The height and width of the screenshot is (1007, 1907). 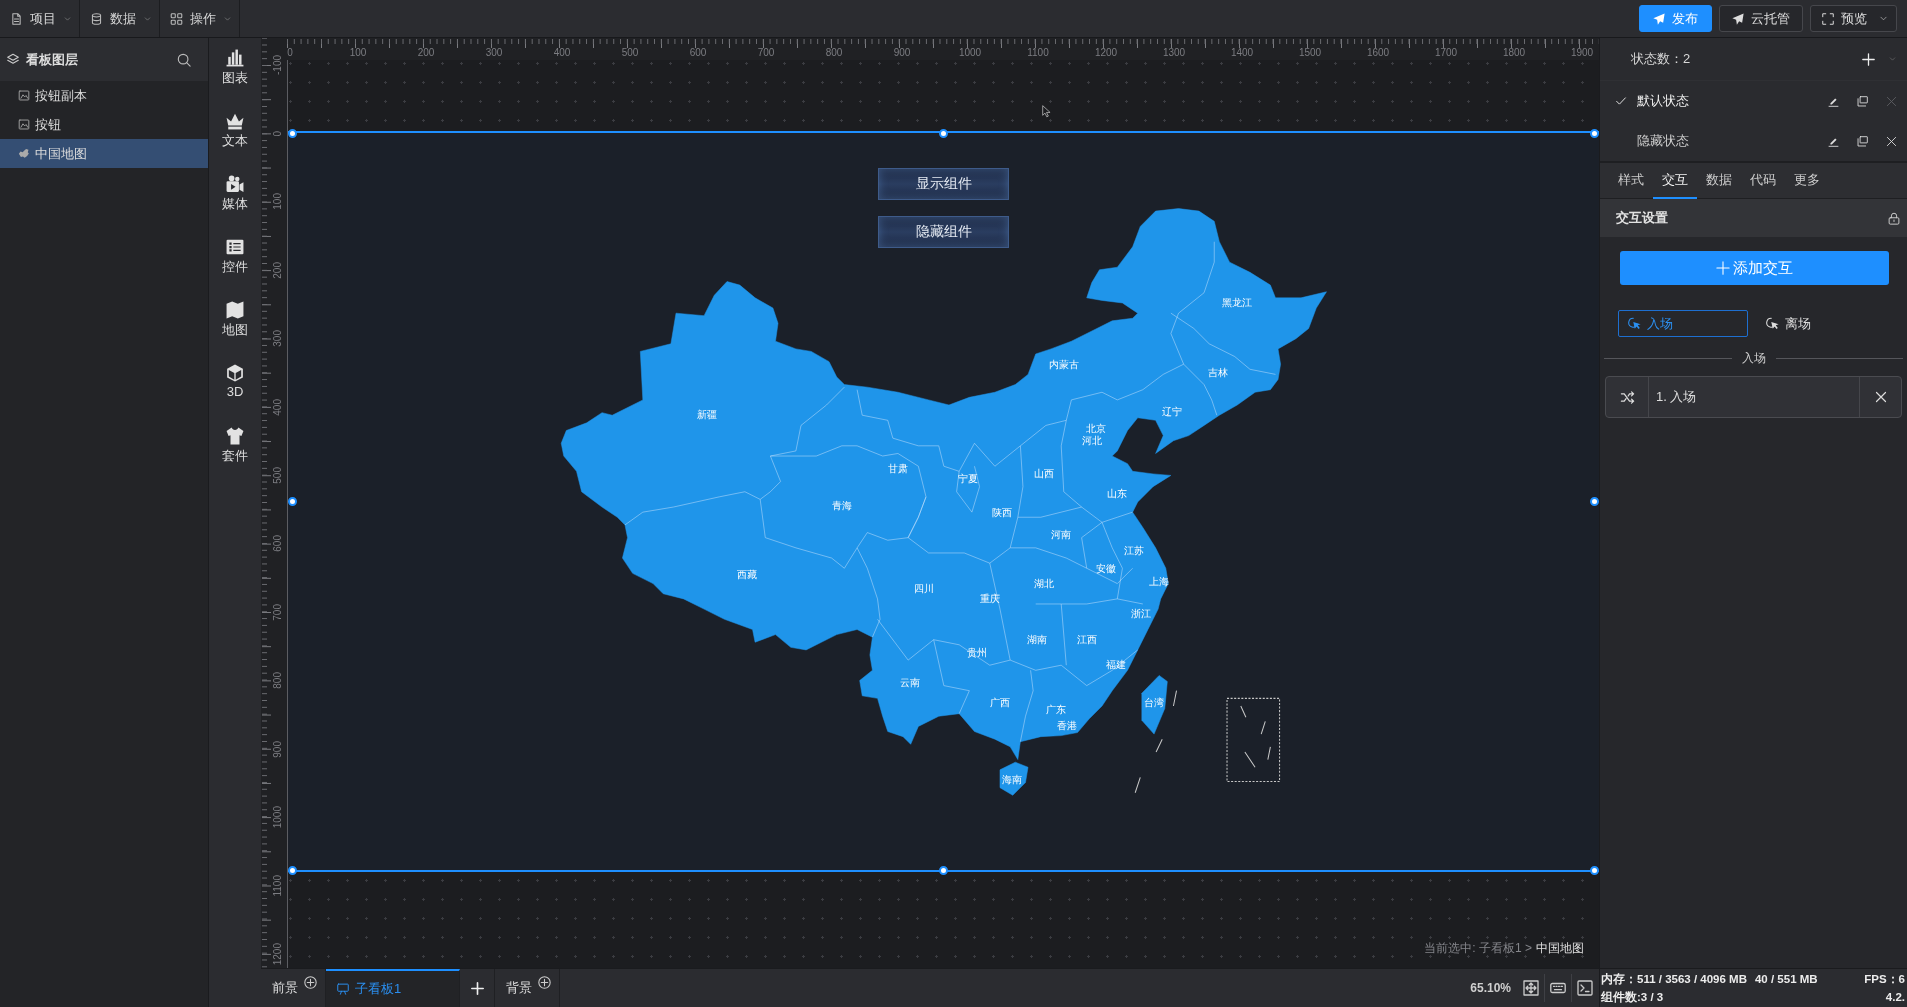 I want to click on breadcrumb-path: 当前选中: 子看板1 >, so click(x=1478, y=948).